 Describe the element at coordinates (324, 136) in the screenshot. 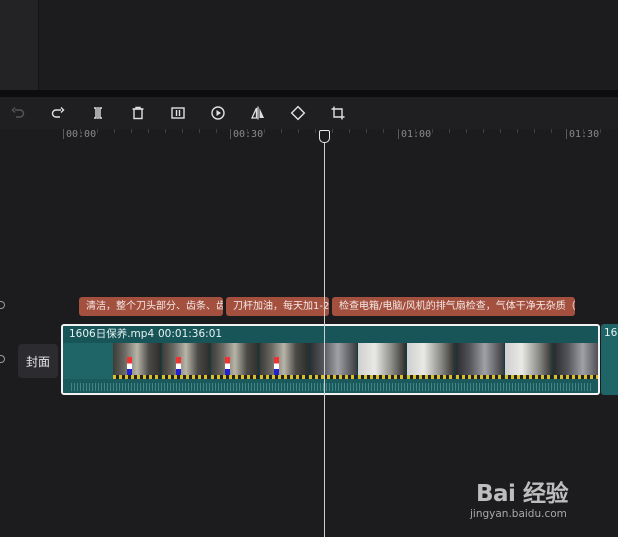

I see `playhead-handle` at that location.